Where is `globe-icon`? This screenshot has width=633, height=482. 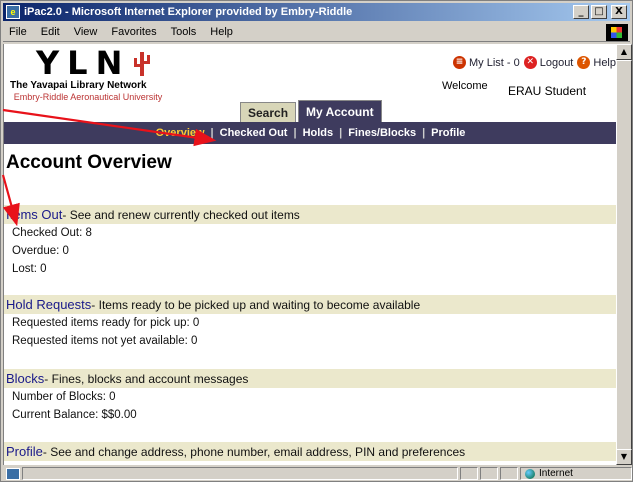 globe-icon is located at coordinates (530, 473).